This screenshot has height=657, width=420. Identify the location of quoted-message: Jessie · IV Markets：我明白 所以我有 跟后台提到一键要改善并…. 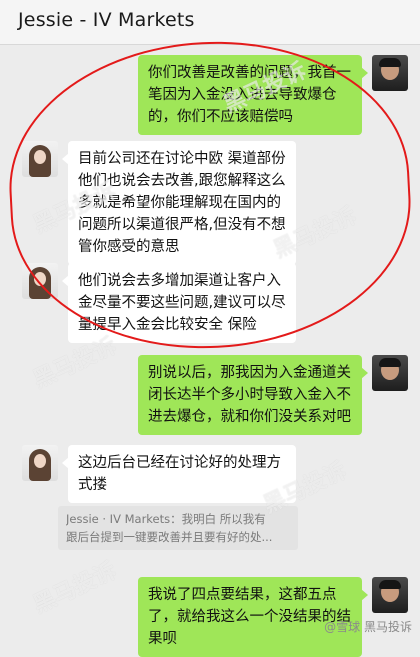
(178, 528).